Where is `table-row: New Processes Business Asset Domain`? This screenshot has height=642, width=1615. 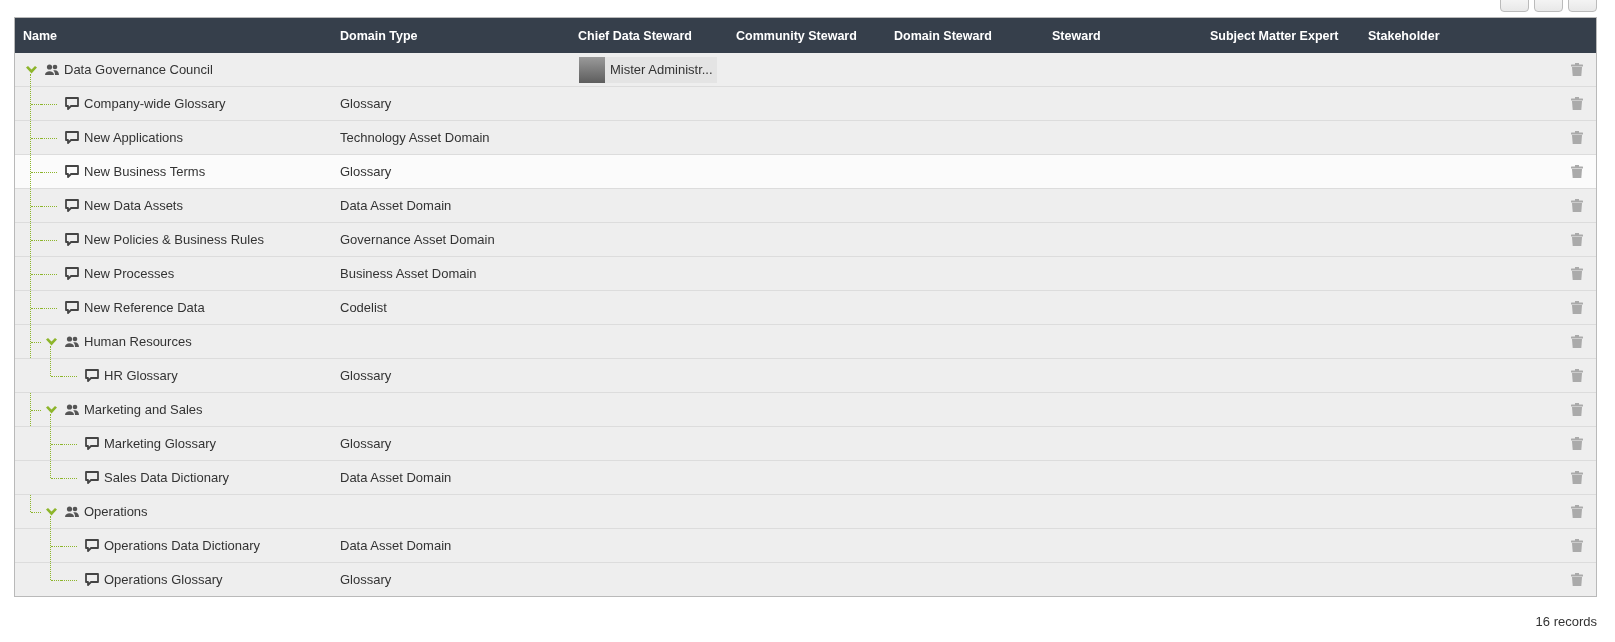 table-row: New Processes Business Asset Domain is located at coordinates (805, 274).